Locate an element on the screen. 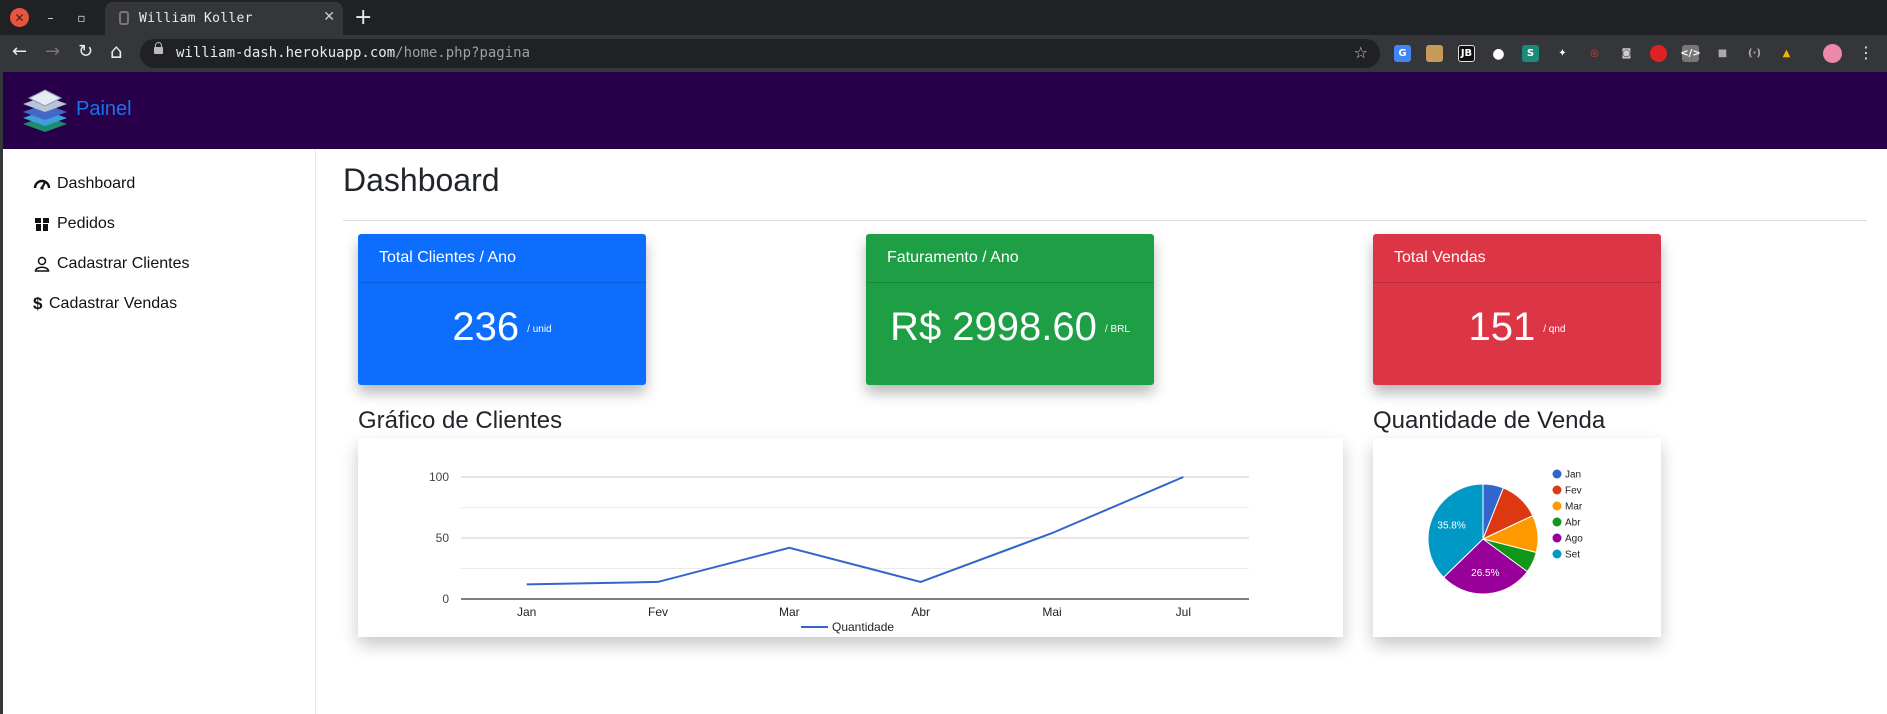 This screenshot has height=714, width=1887. sidebar-item-label: Cadastrar Clientes is located at coordinates (123, 263).